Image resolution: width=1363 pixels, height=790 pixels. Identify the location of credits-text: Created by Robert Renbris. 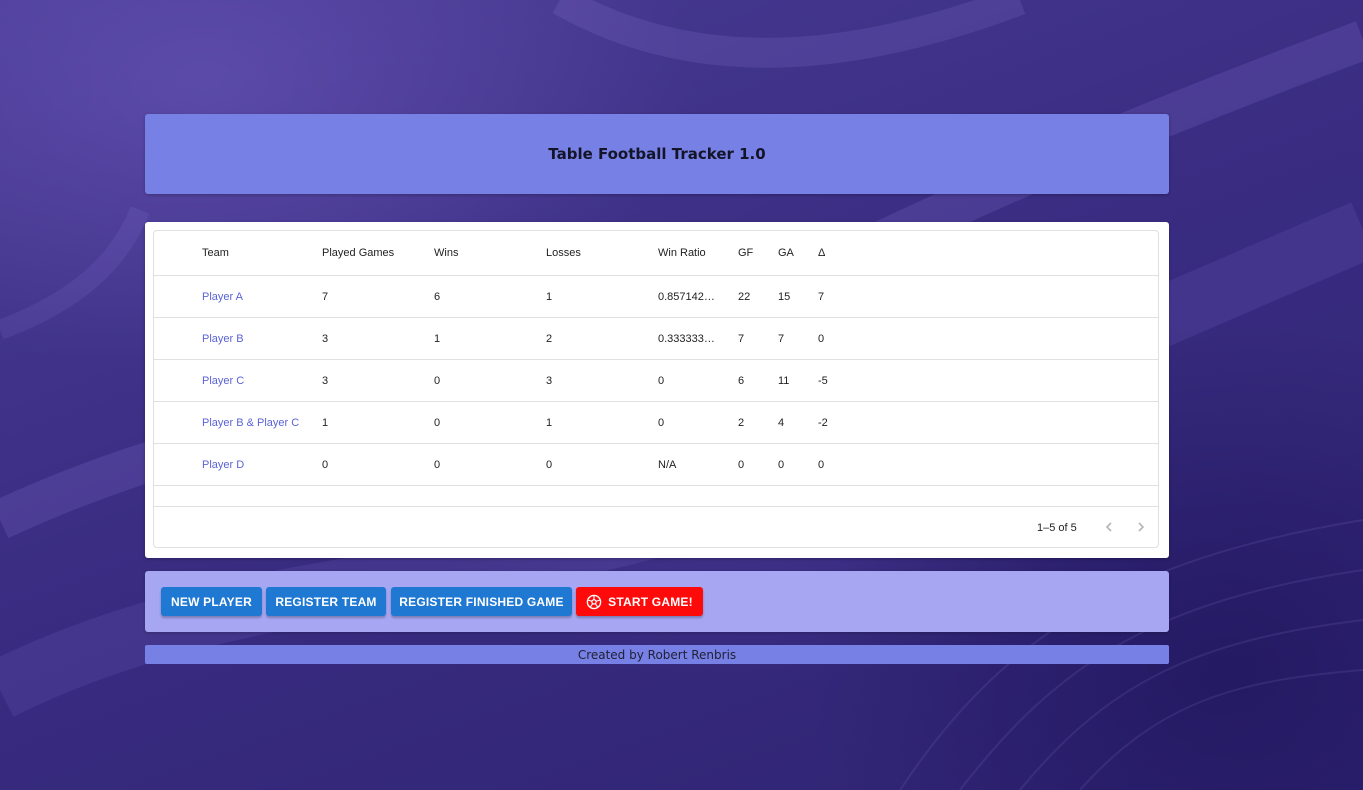
(657, 654).